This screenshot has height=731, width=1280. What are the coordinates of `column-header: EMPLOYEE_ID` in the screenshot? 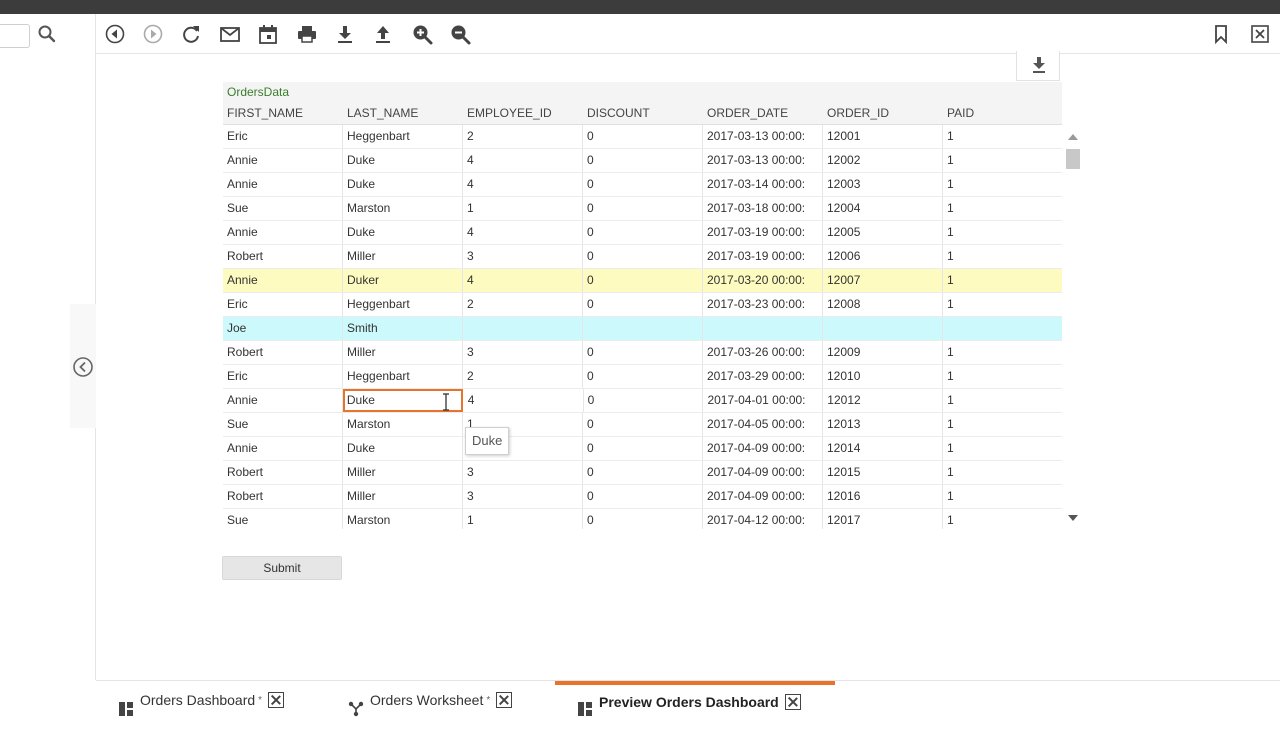 It's located at (523, 113).